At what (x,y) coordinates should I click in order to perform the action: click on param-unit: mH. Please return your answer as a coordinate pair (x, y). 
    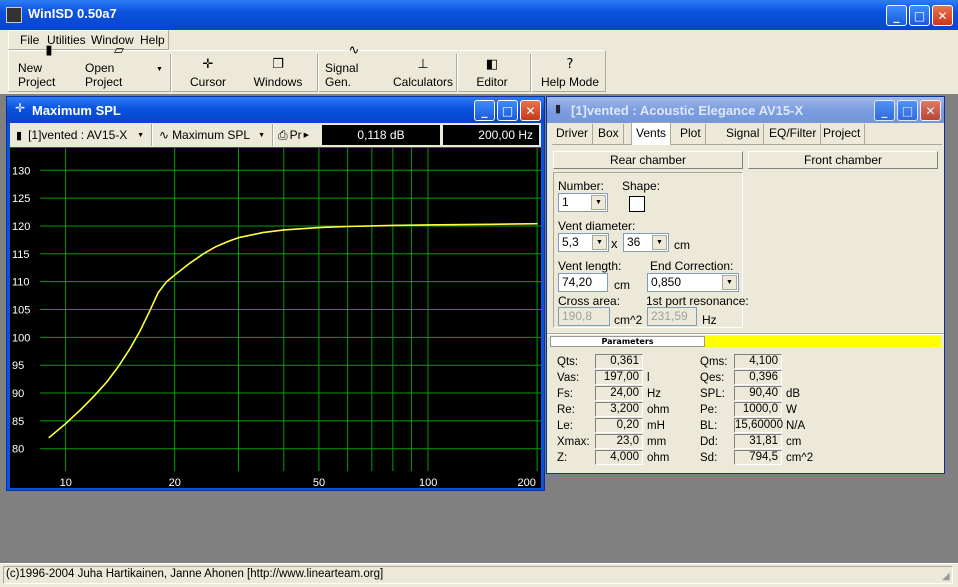
    Looking at the image, I should click on (656, 426).